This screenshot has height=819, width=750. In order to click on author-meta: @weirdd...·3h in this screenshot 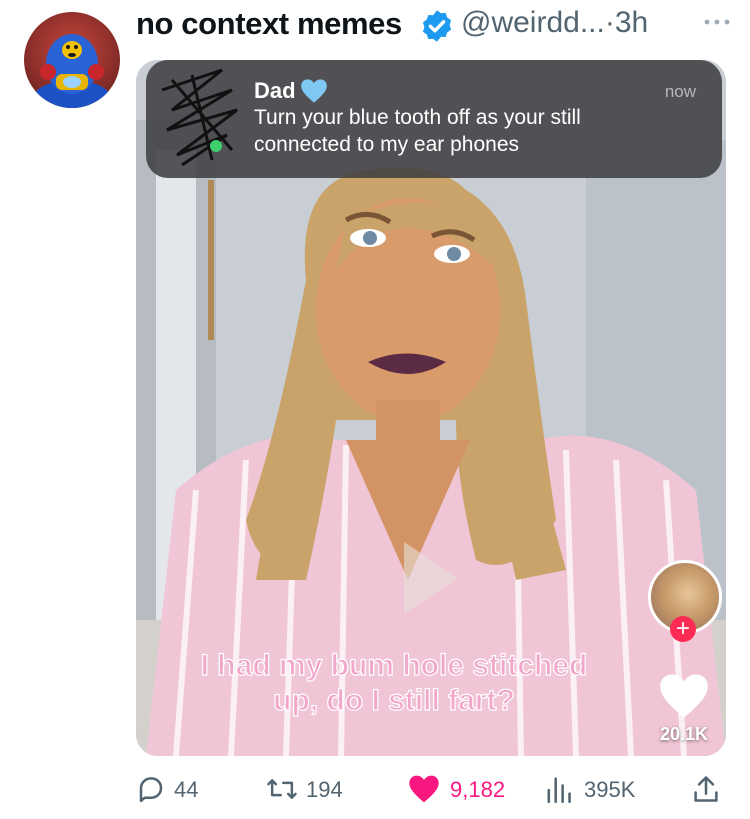, I will do `click(554, 23)`.